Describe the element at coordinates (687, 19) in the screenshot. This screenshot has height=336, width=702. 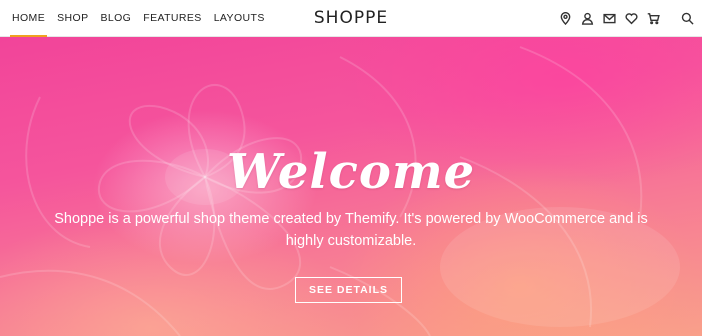
I see `search-icon` at that location.